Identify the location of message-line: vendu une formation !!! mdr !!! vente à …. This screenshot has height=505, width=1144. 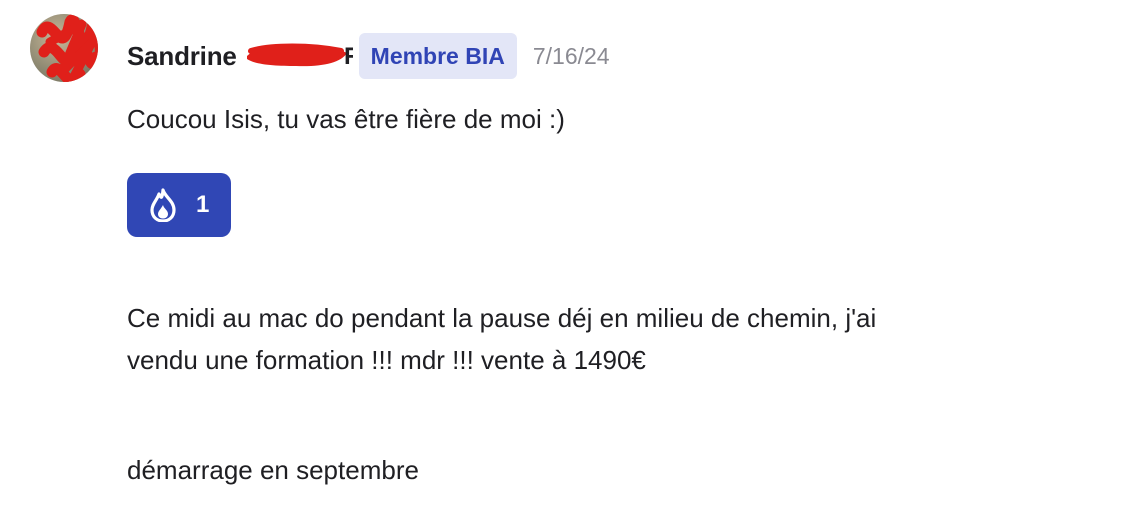
(386, 360).